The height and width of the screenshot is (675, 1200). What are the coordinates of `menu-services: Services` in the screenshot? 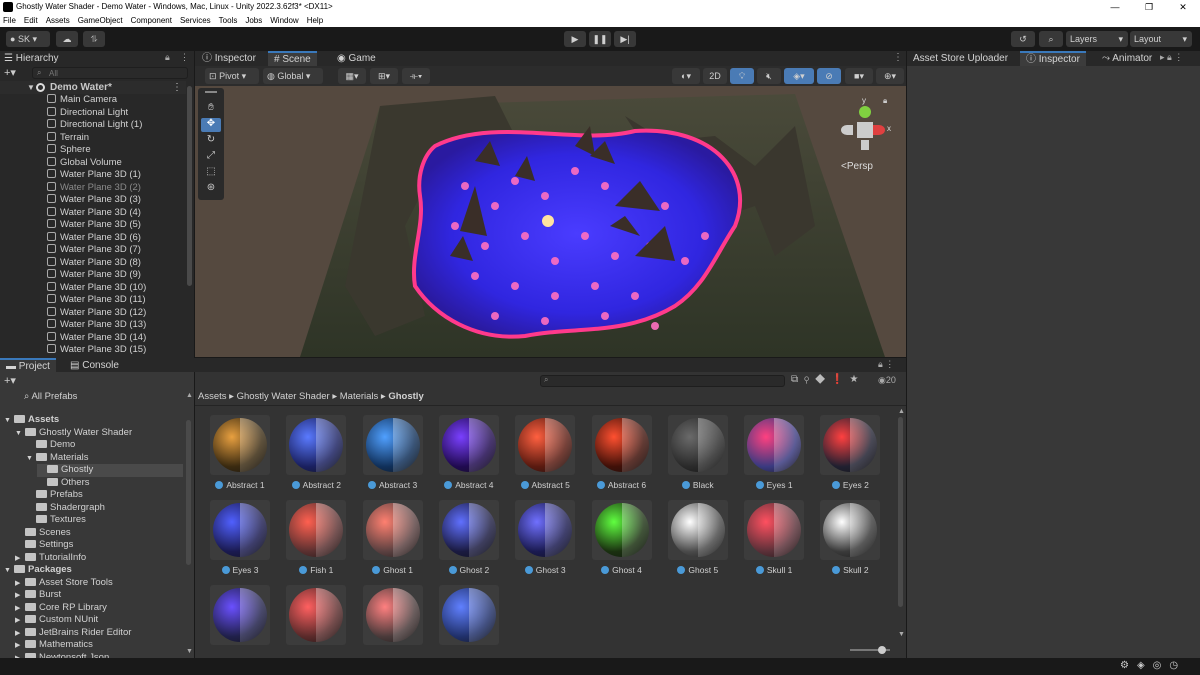 It's located at (195, 20).